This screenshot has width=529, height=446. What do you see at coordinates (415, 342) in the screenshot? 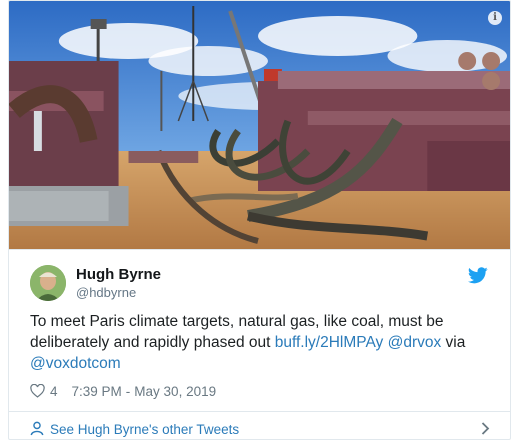
I see `mention-drvox: @drvox` at bounding box center [415, 342].